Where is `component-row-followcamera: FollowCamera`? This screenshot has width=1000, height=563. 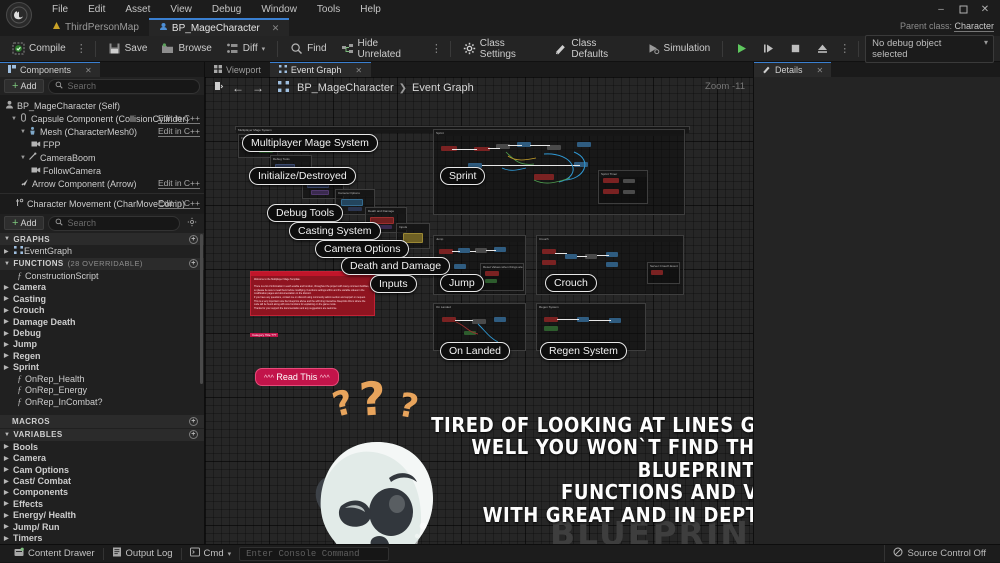
component-row-followcamera: FollowCamera is located at coordinates (102, 170).